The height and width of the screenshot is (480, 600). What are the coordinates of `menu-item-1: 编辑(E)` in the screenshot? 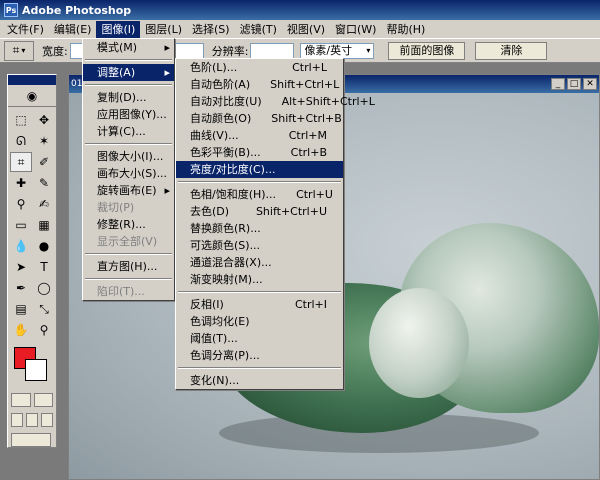 It's located at (73, 29).